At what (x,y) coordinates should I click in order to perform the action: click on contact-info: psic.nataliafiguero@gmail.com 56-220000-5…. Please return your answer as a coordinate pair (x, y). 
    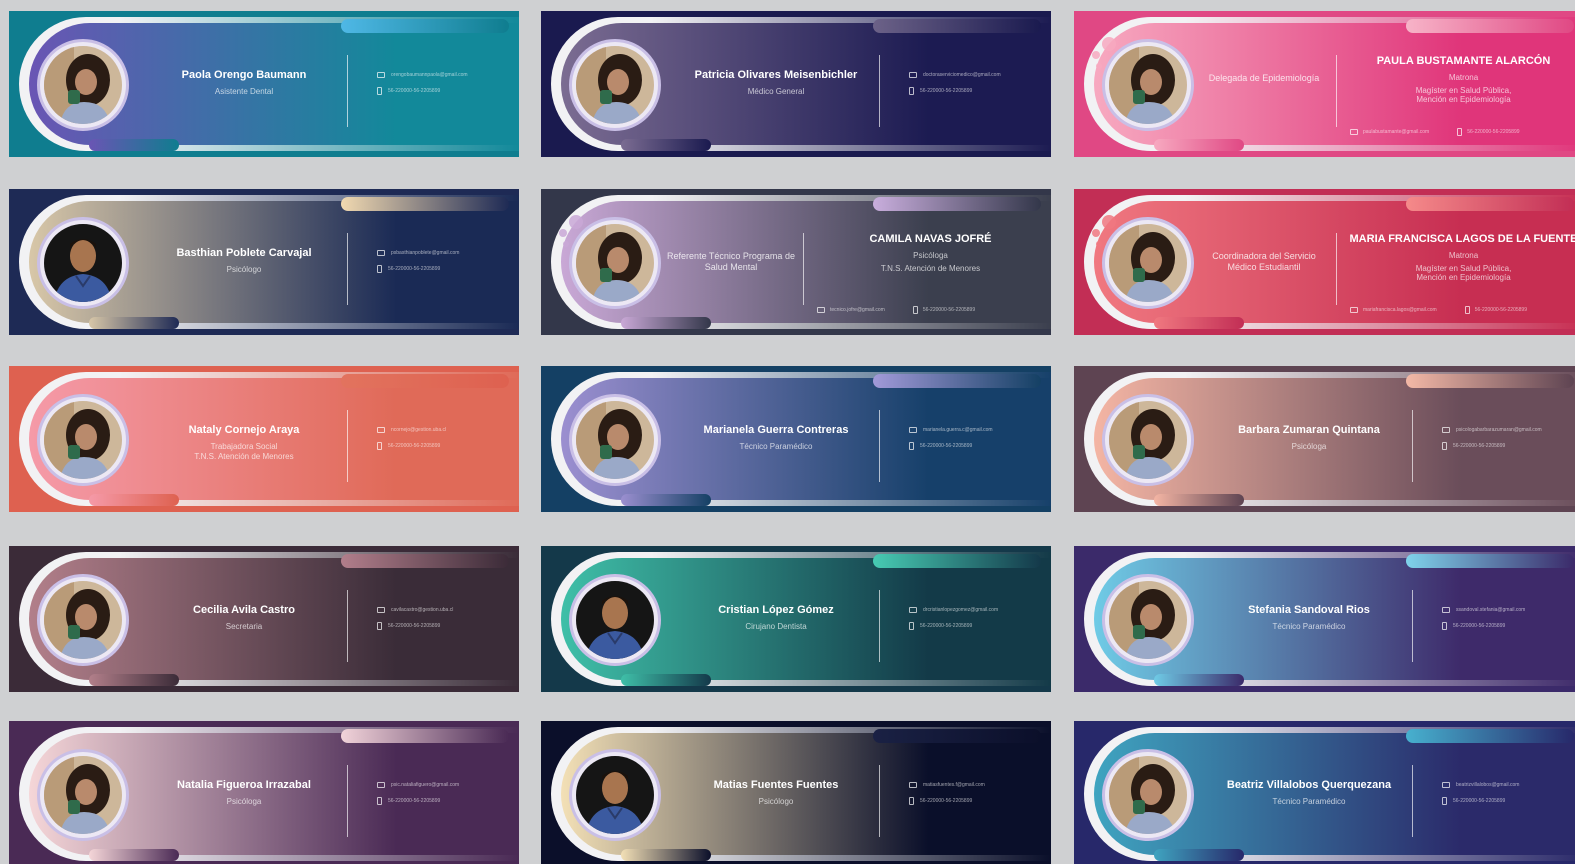
    Looking at the image, I should click on (418, 793).